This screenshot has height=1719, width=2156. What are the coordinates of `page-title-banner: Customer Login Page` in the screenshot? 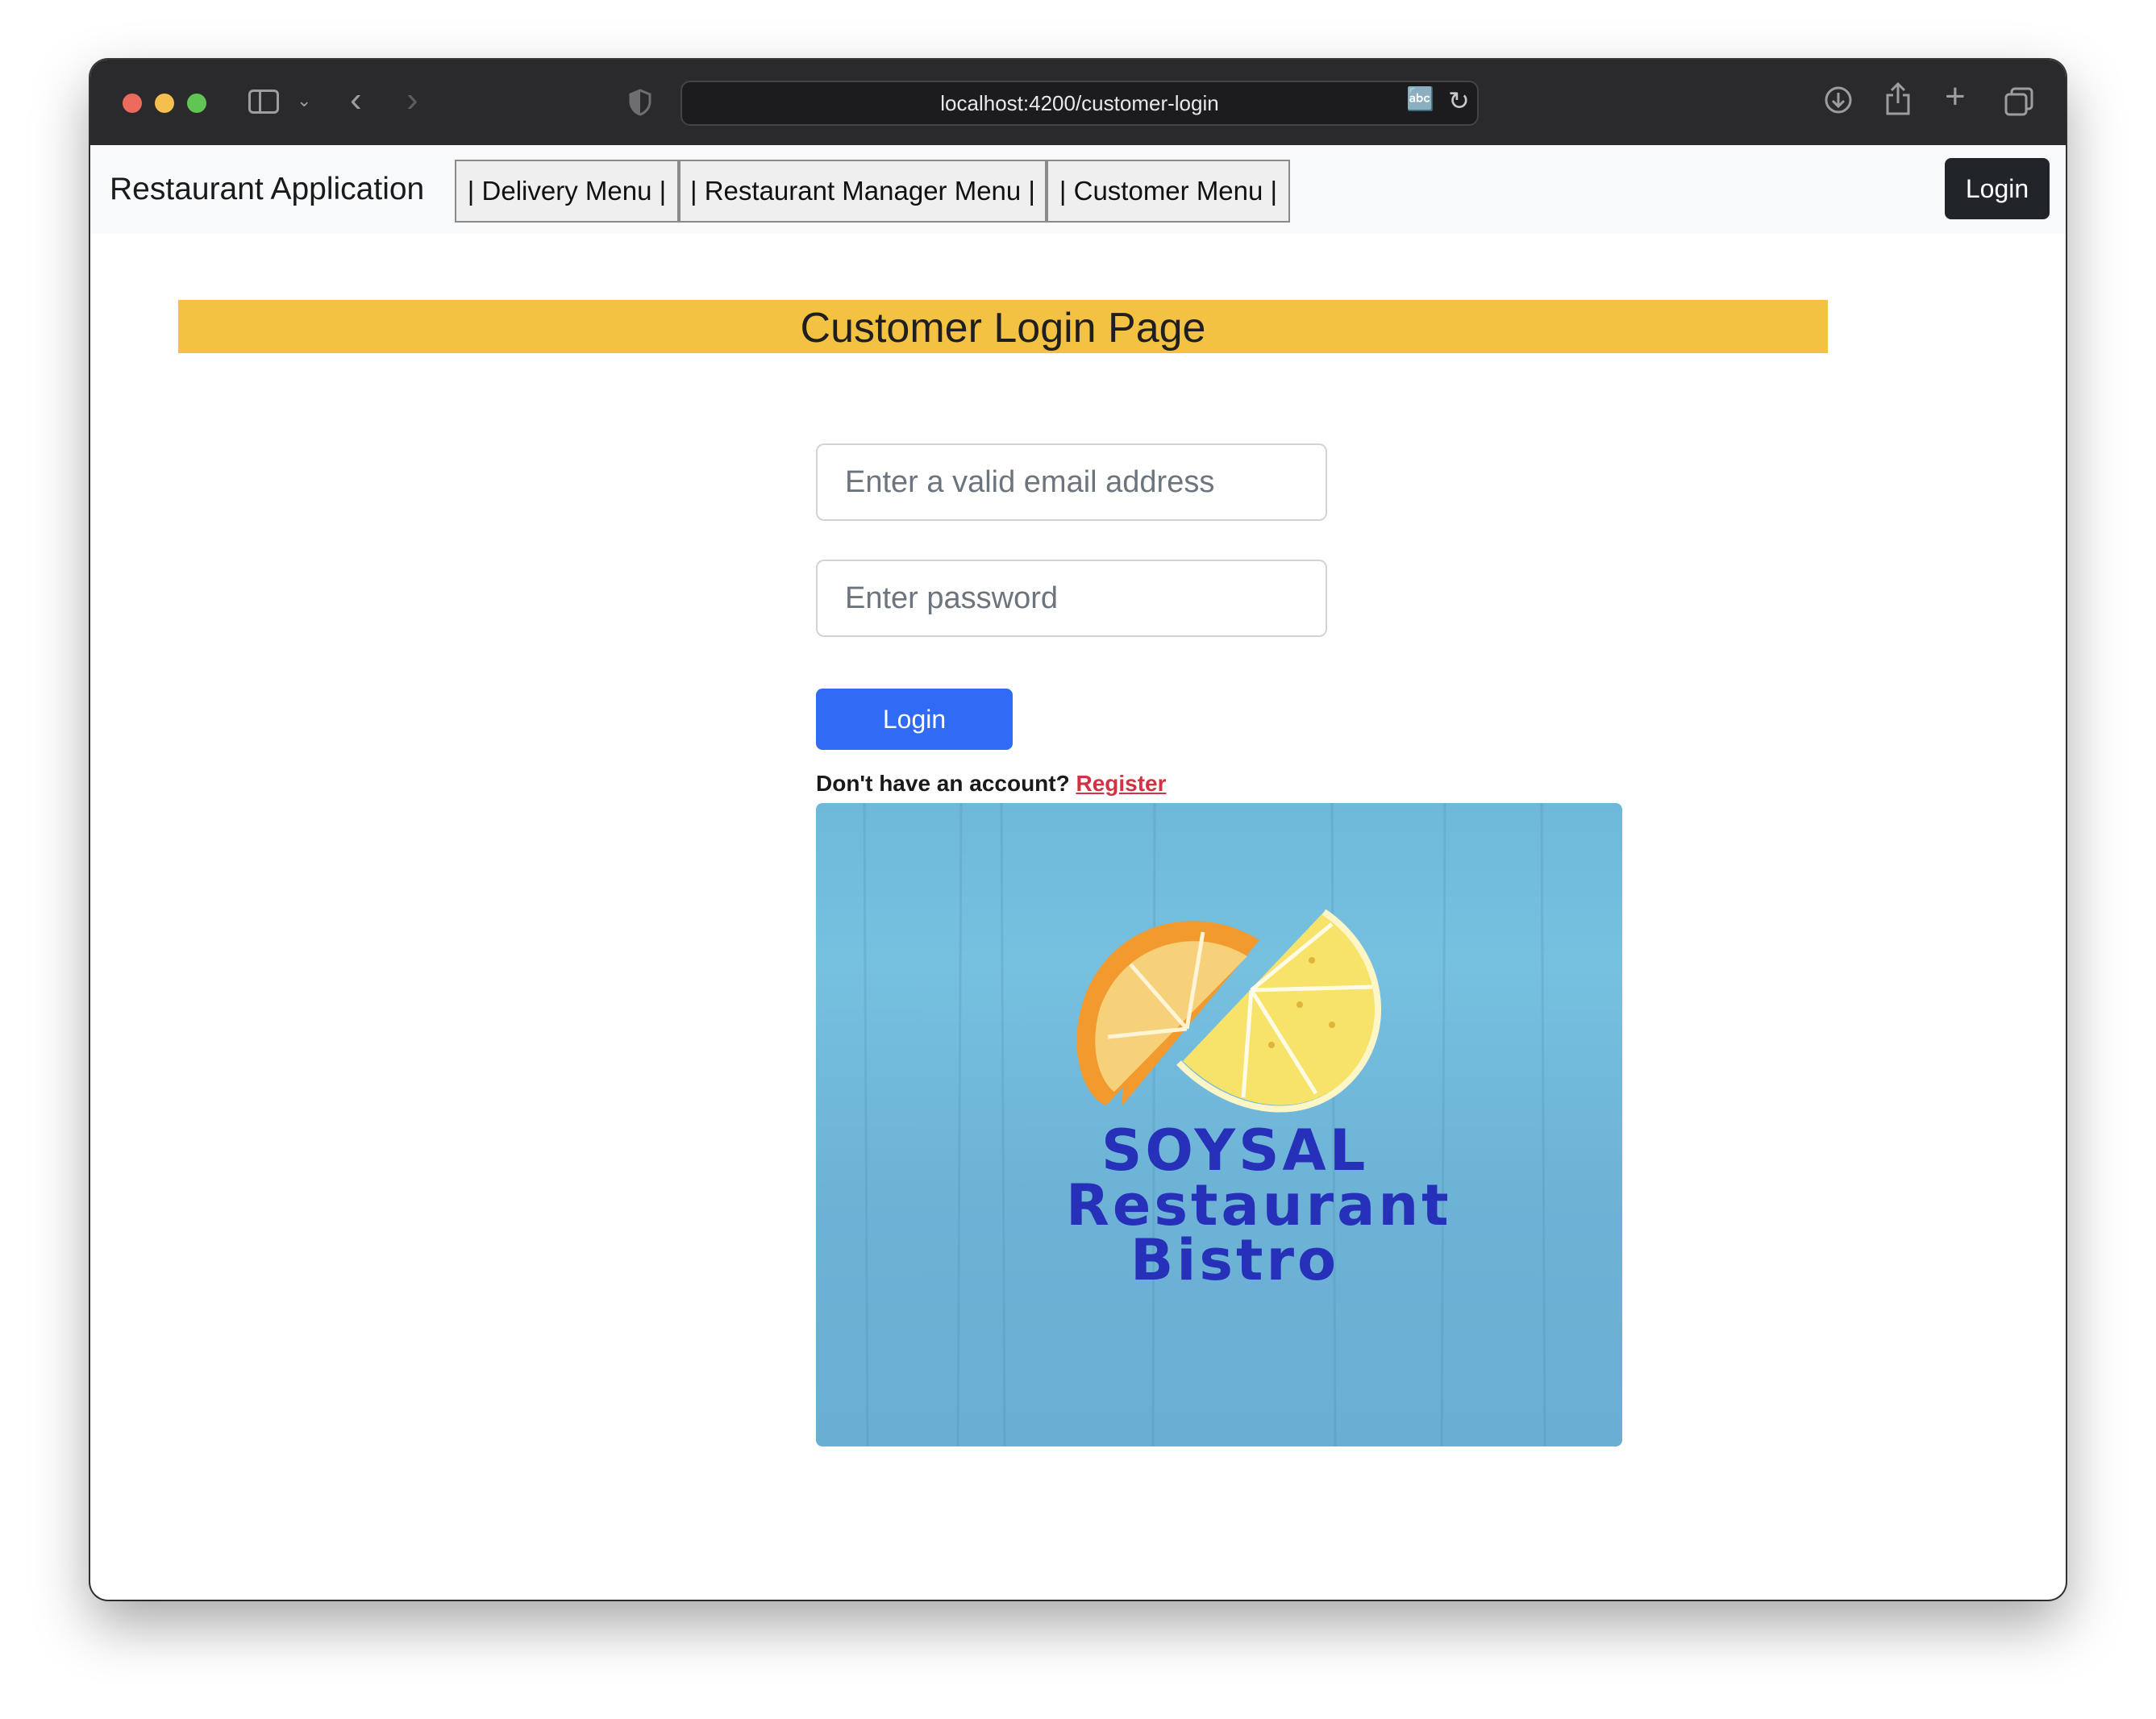 It's located at (1003, 326).